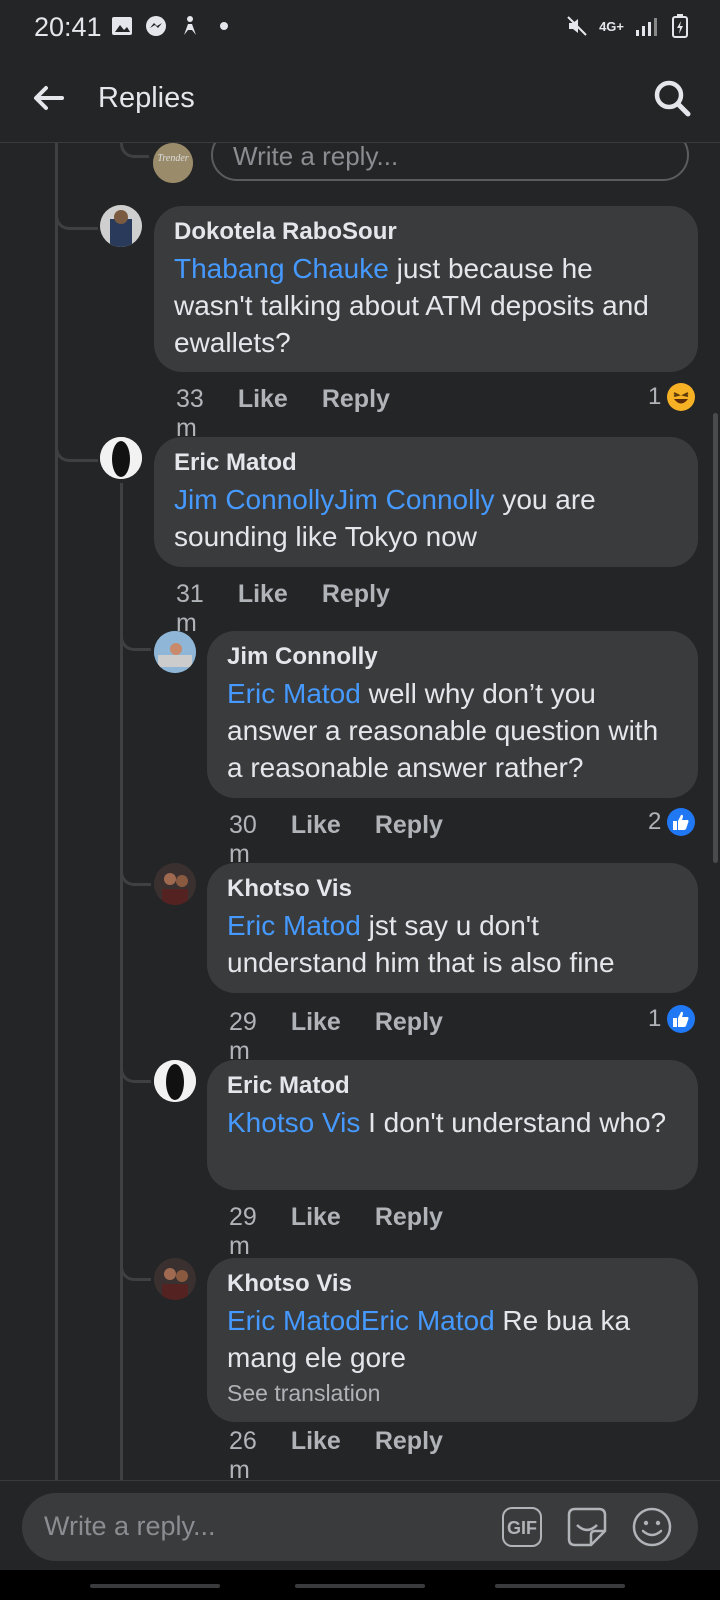 The image size is (720, 1600). I want to click on comment-time: 29 m, so click(243, 1036).